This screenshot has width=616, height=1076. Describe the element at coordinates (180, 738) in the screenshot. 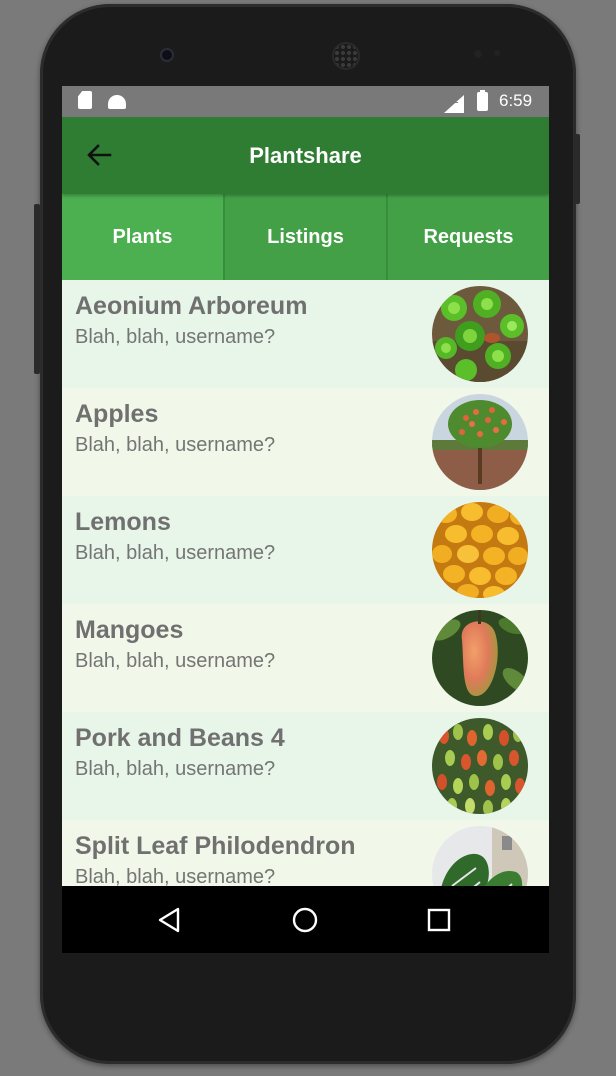

I see `item-title: Pork and Beans 4` at that location.